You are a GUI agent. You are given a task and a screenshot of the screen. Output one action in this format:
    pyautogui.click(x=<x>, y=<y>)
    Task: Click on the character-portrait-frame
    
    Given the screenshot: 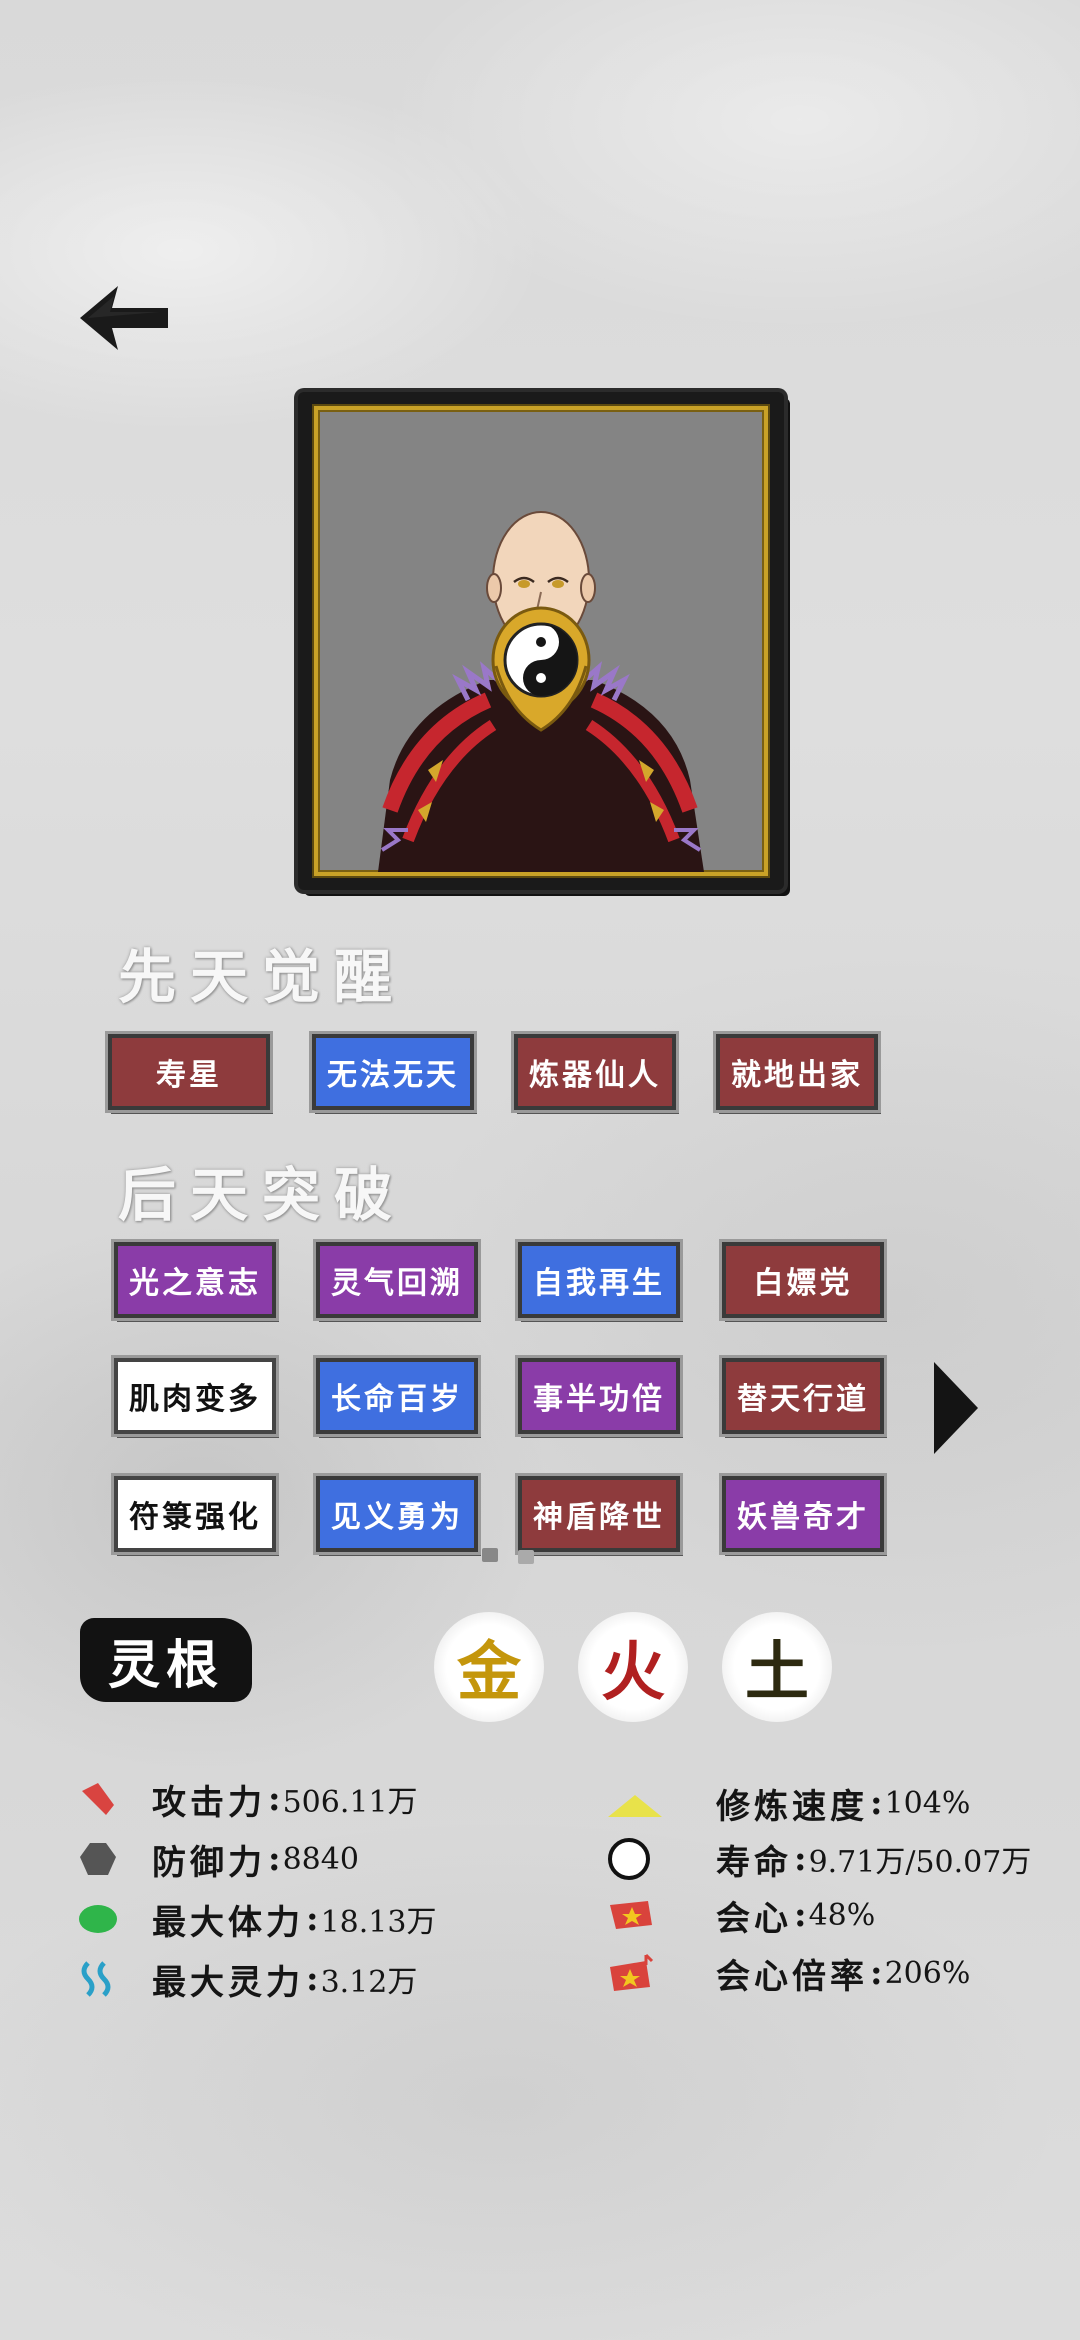 What is the action you would take?
    pyautogui.click(x=541, y=641)
    